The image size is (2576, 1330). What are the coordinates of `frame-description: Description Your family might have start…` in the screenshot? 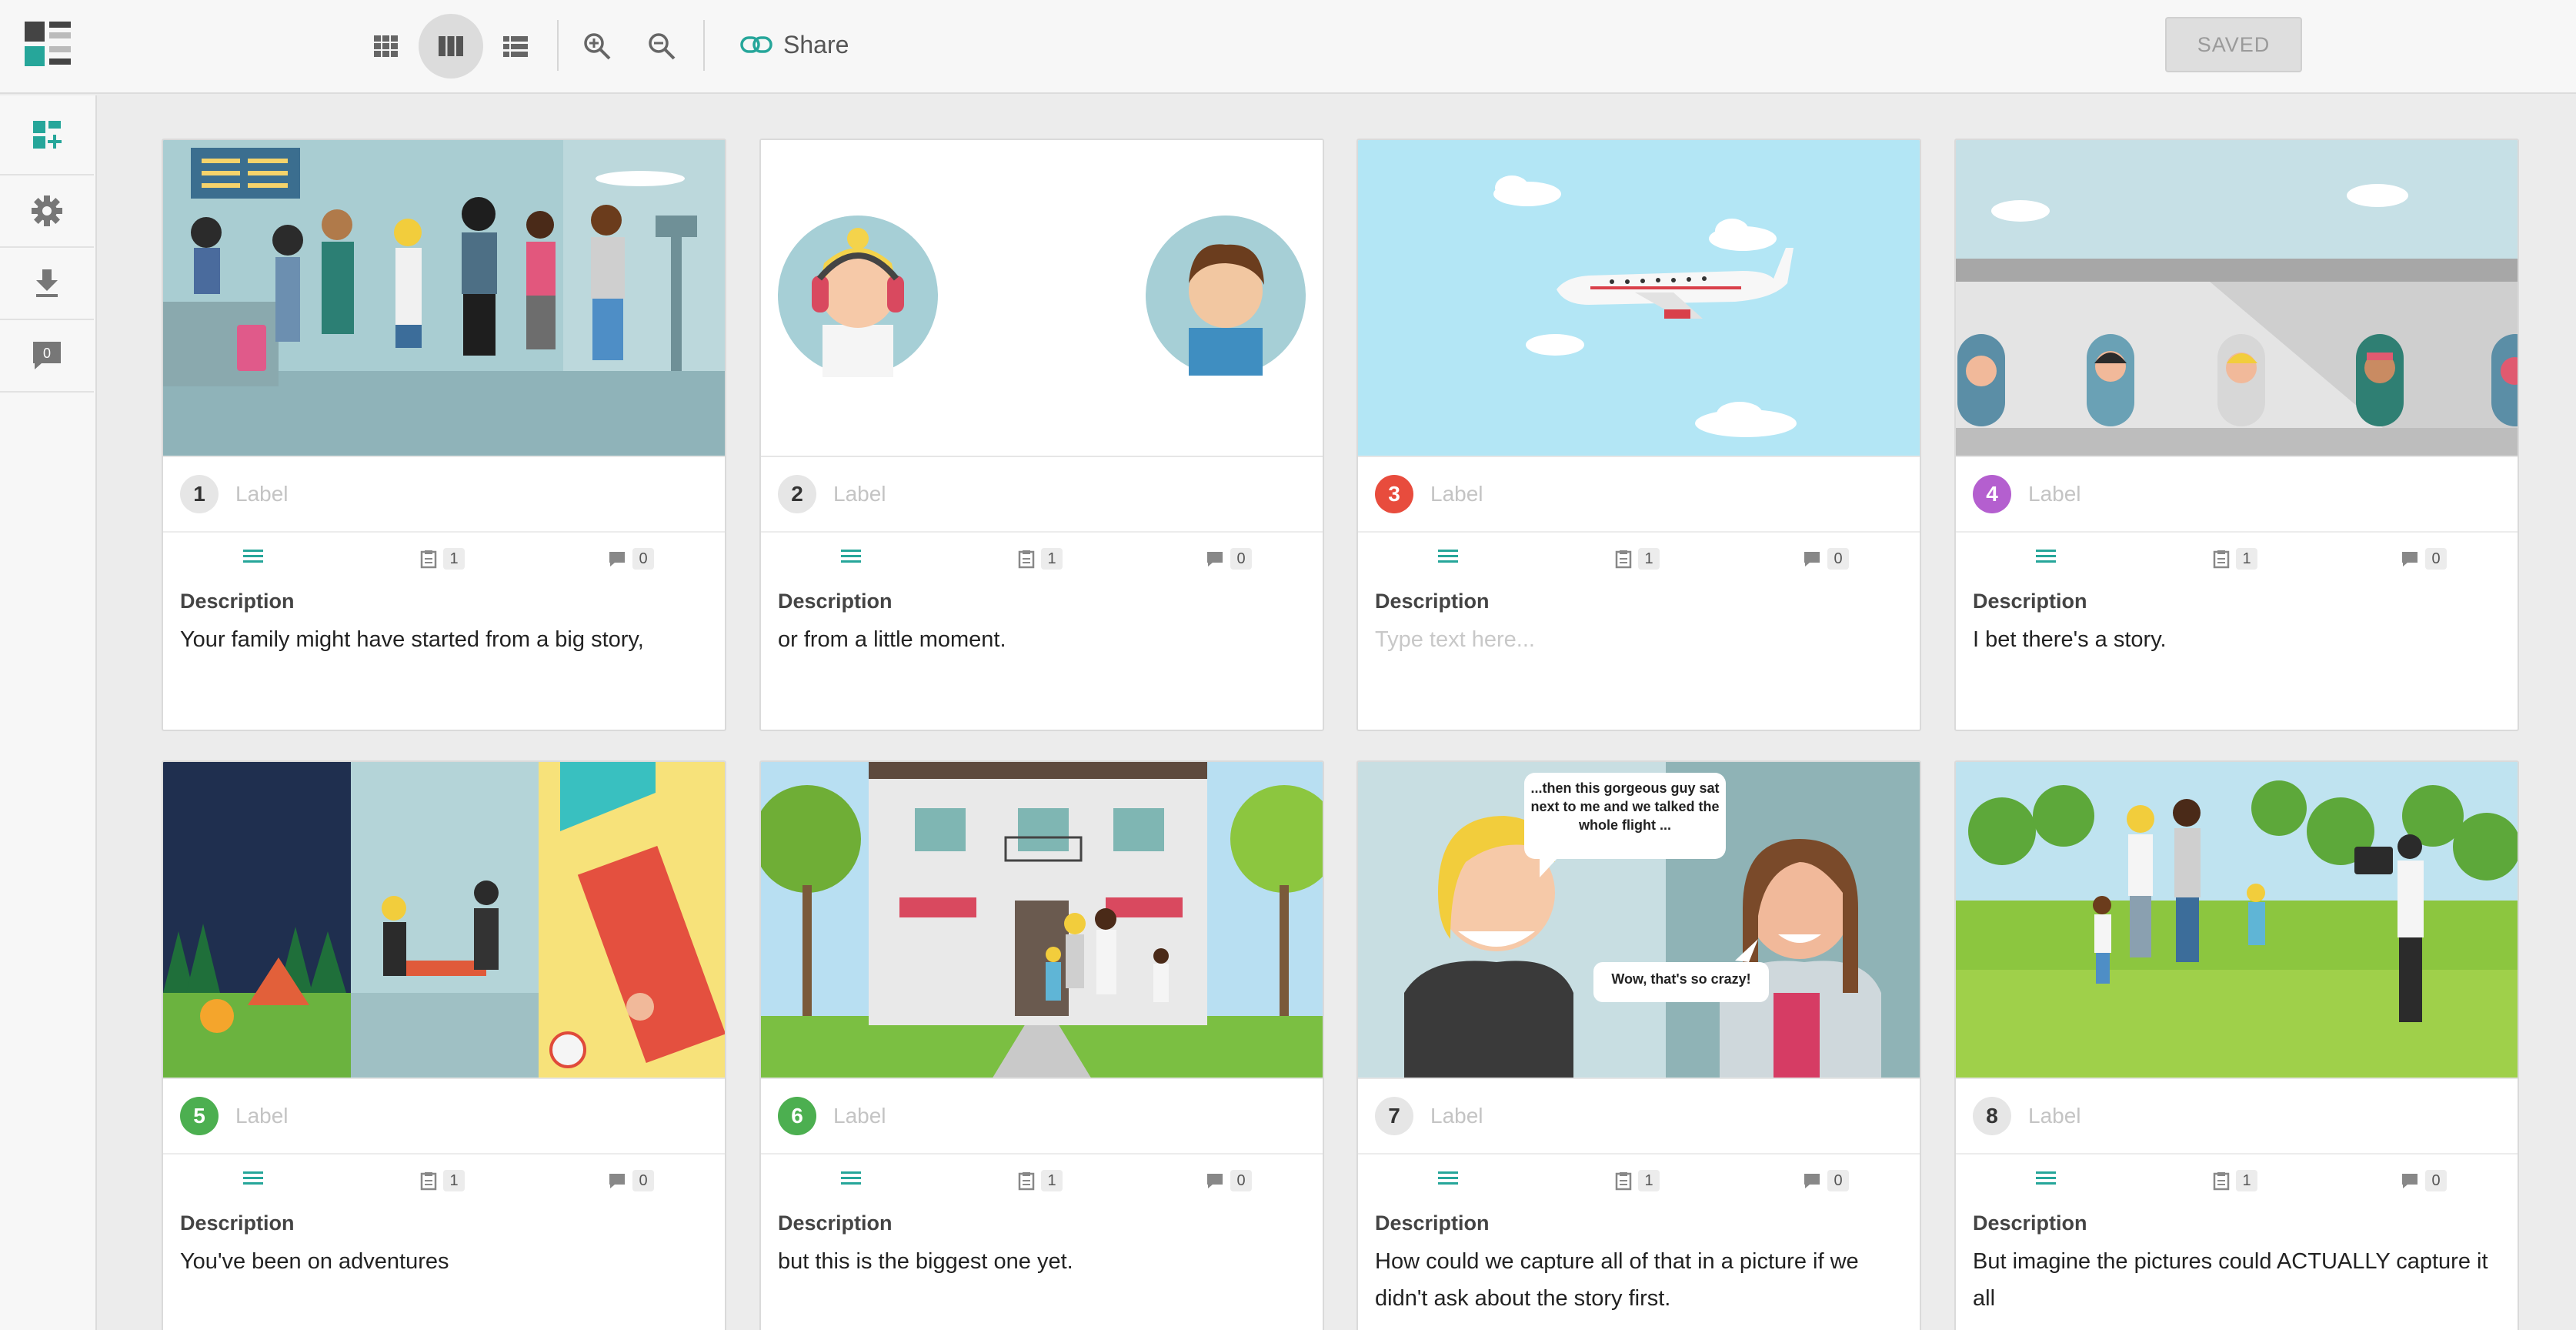 It's located at (444, 620).